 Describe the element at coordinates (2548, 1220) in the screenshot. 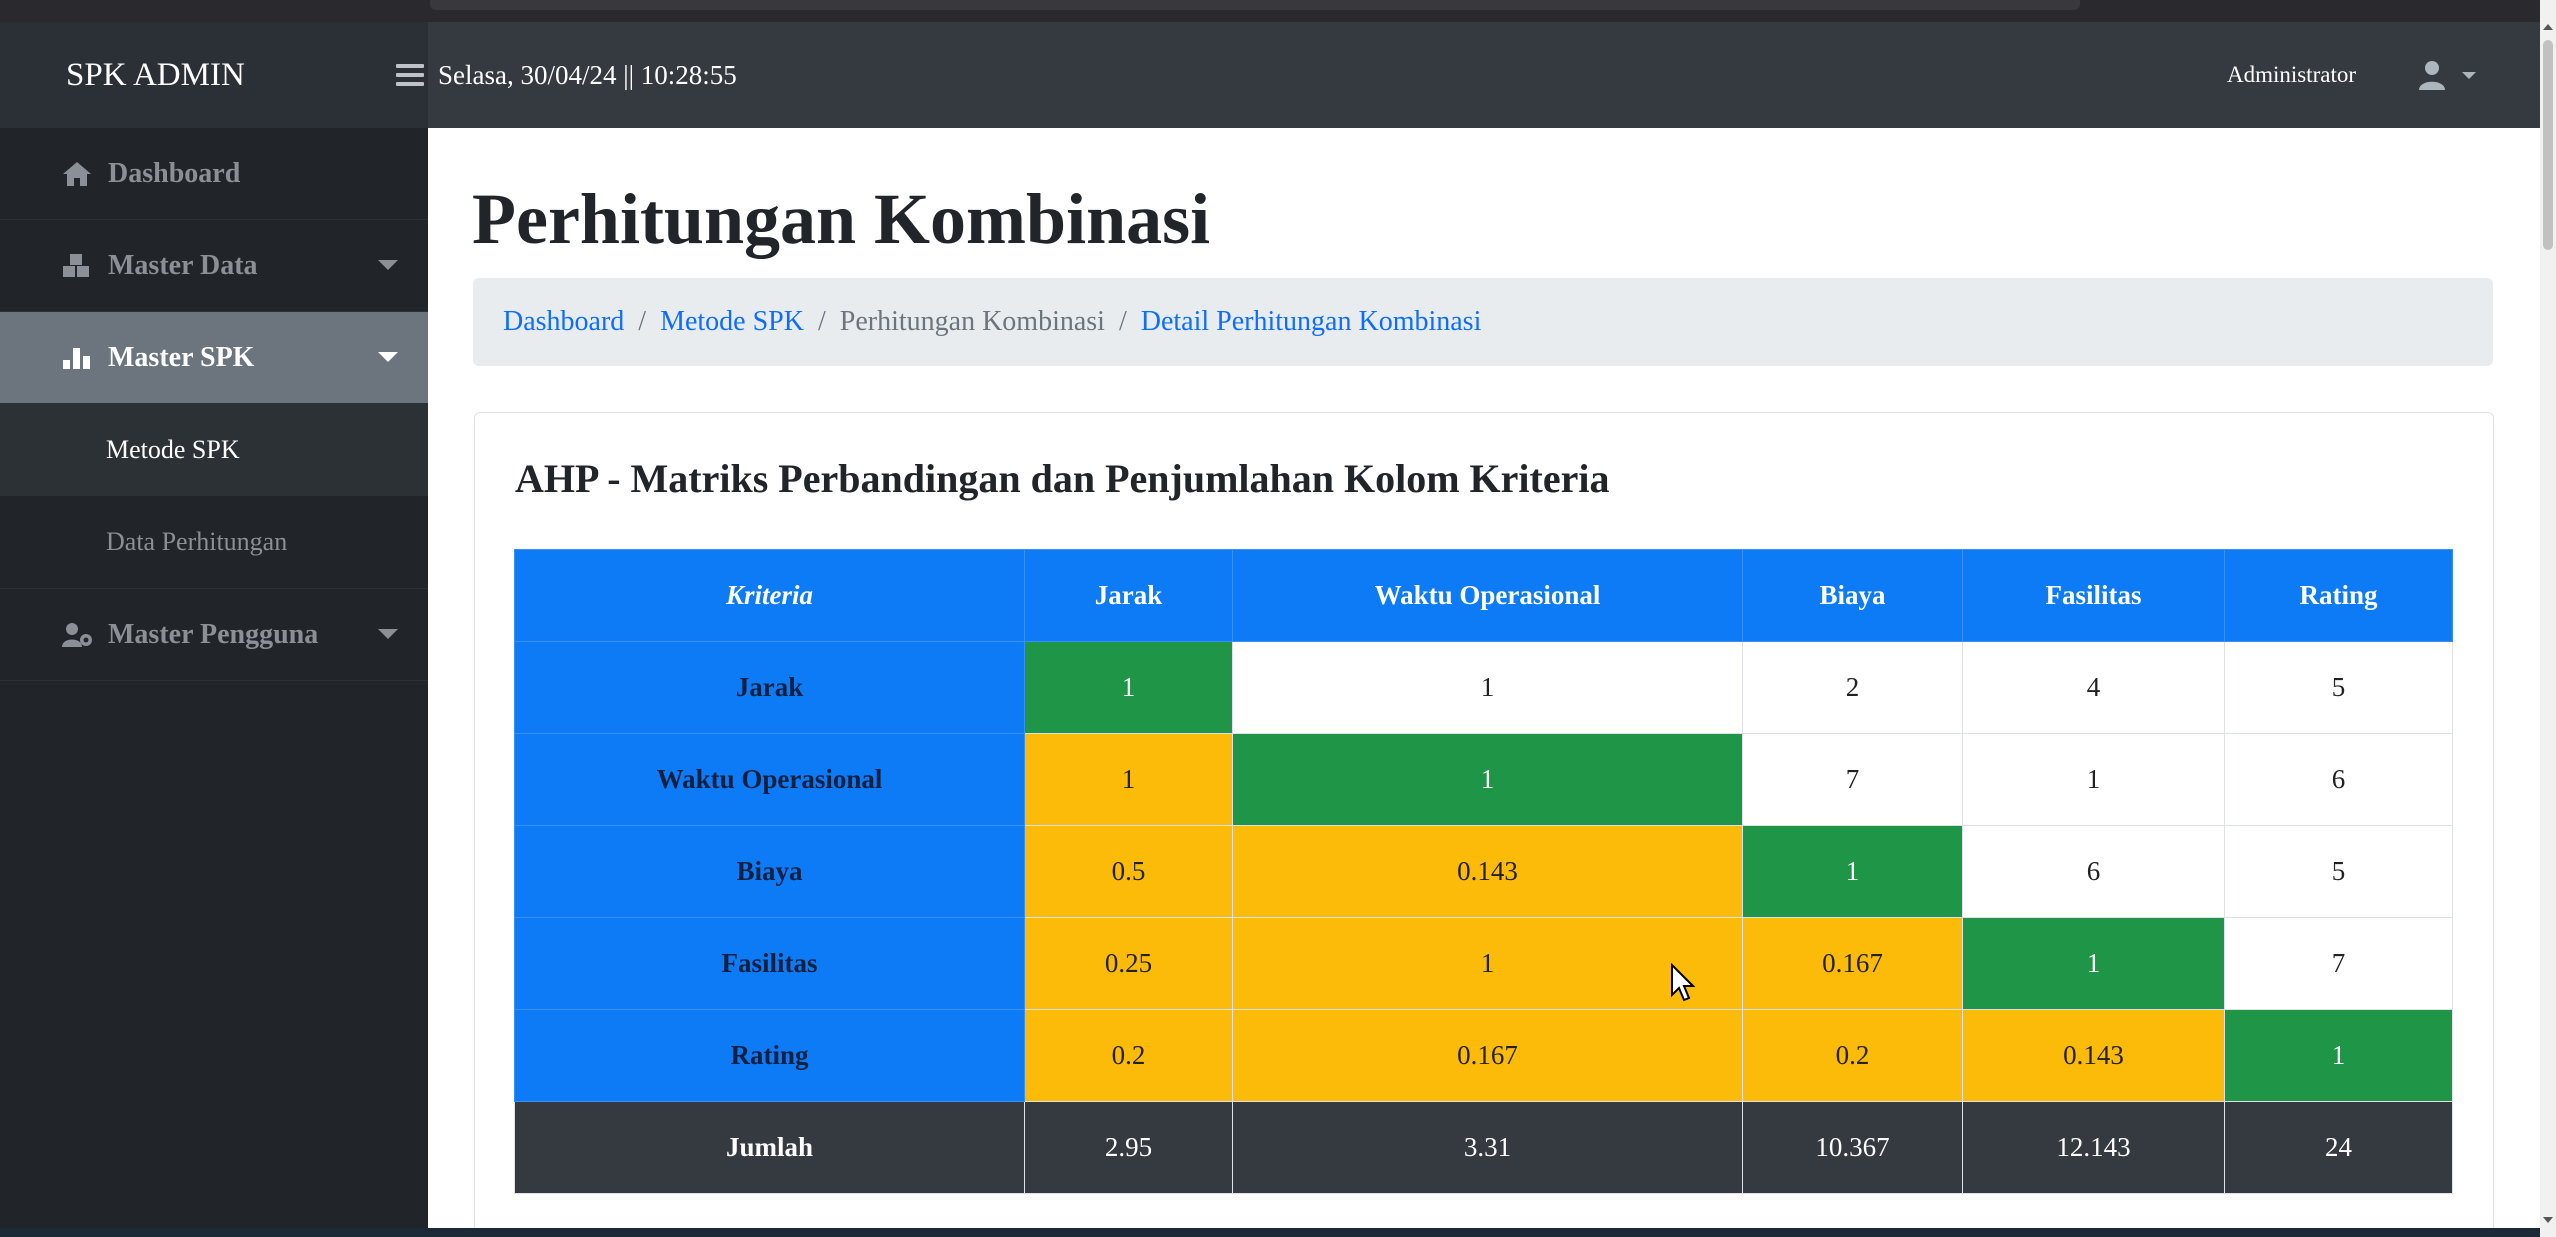

I see `scroll-down-icon` at that location.